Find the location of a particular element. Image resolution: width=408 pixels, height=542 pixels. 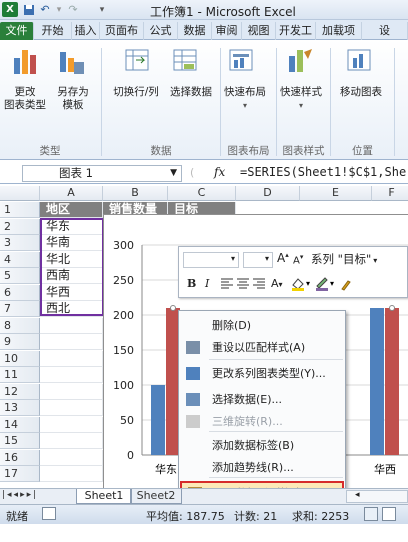

series-select: 系列 "目标" ▾ is located at coordinates (344, 259).